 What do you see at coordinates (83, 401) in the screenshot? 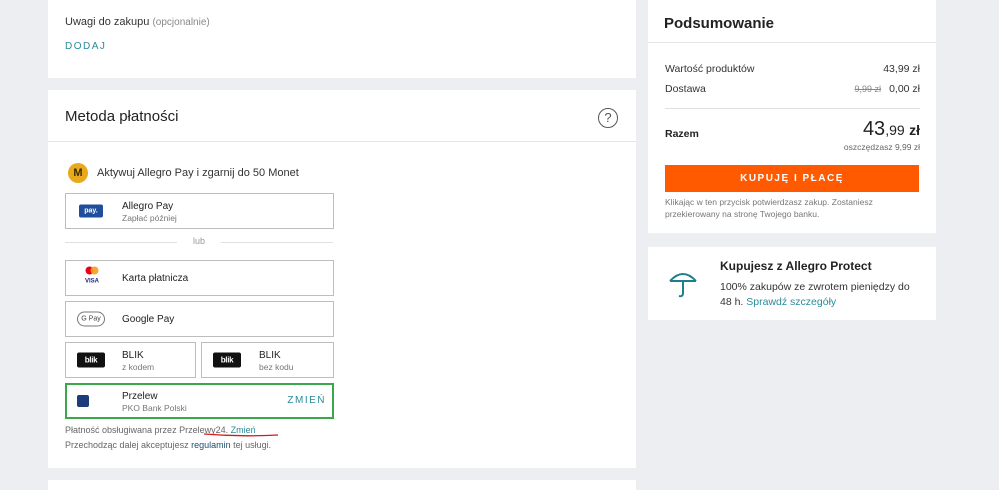
I see `pko-bank-icon` at bounding box center [83, 401].